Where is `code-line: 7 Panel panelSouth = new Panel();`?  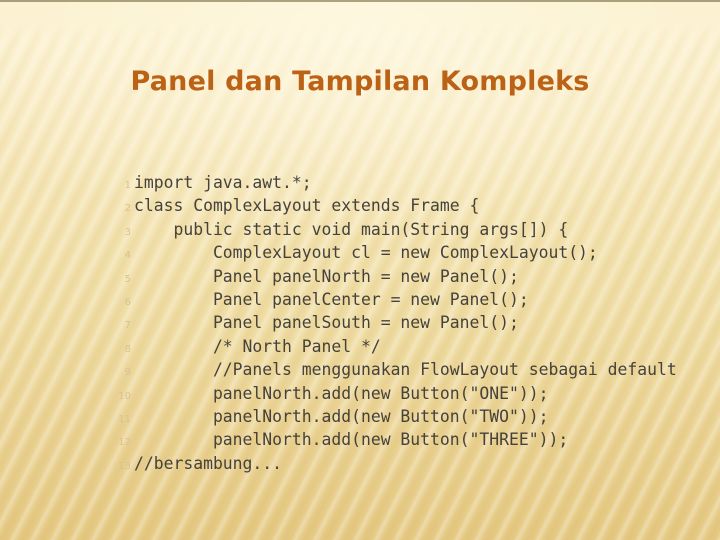 code-line: 7 Panel panelSouth = new Panel(); is located at coordinates (360, 322).